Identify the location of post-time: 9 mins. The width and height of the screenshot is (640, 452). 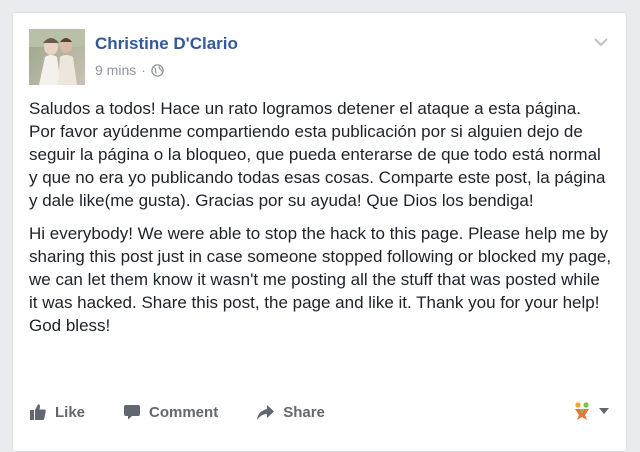
(115, 70).